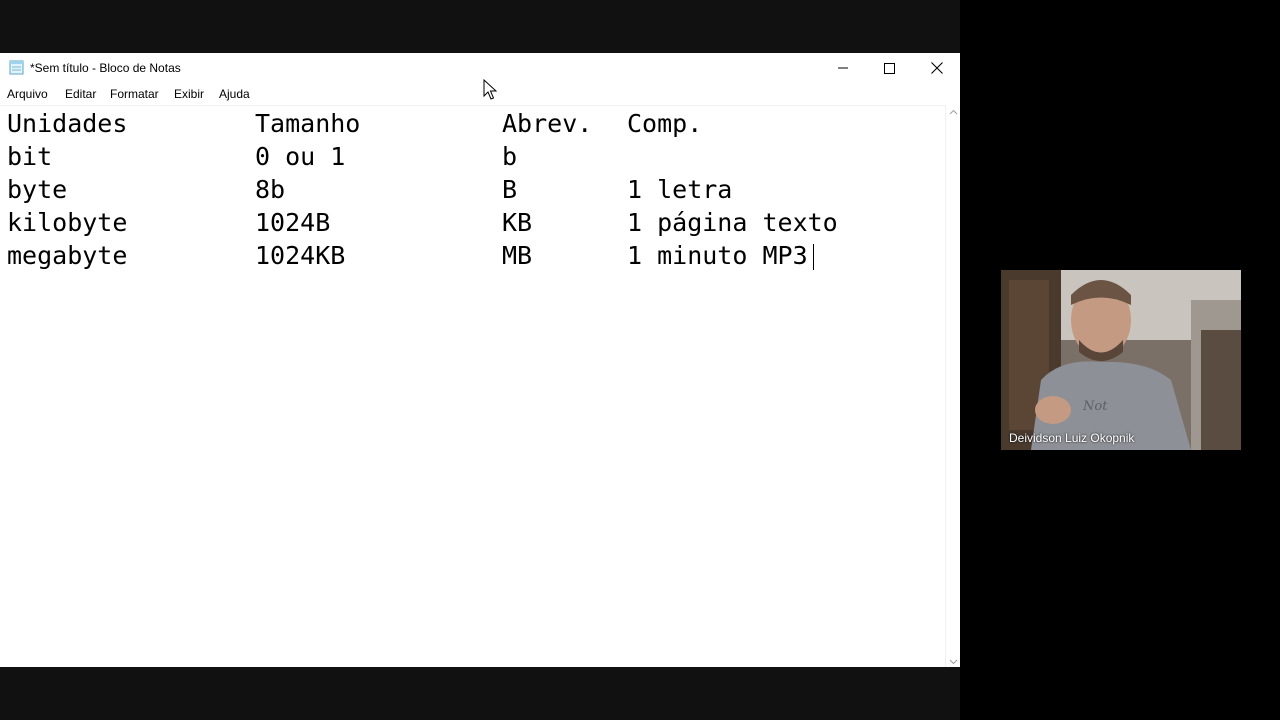  Describe the element at coordinates (30, 156) in the screenshot. I see `text-cell: bit` at that location.